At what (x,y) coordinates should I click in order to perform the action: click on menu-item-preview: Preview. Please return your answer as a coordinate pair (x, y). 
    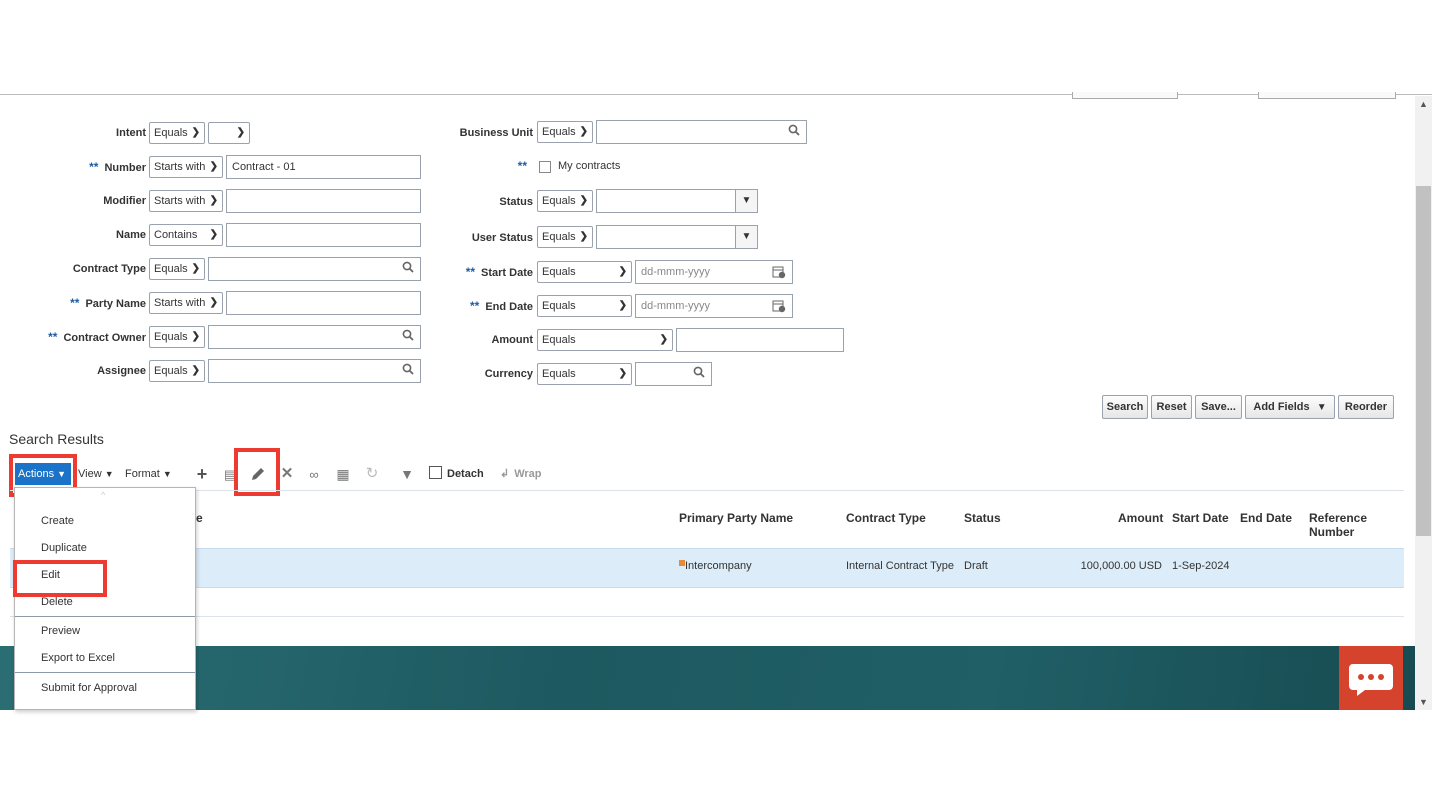
    Looking at the image, I should click on (60, 631).